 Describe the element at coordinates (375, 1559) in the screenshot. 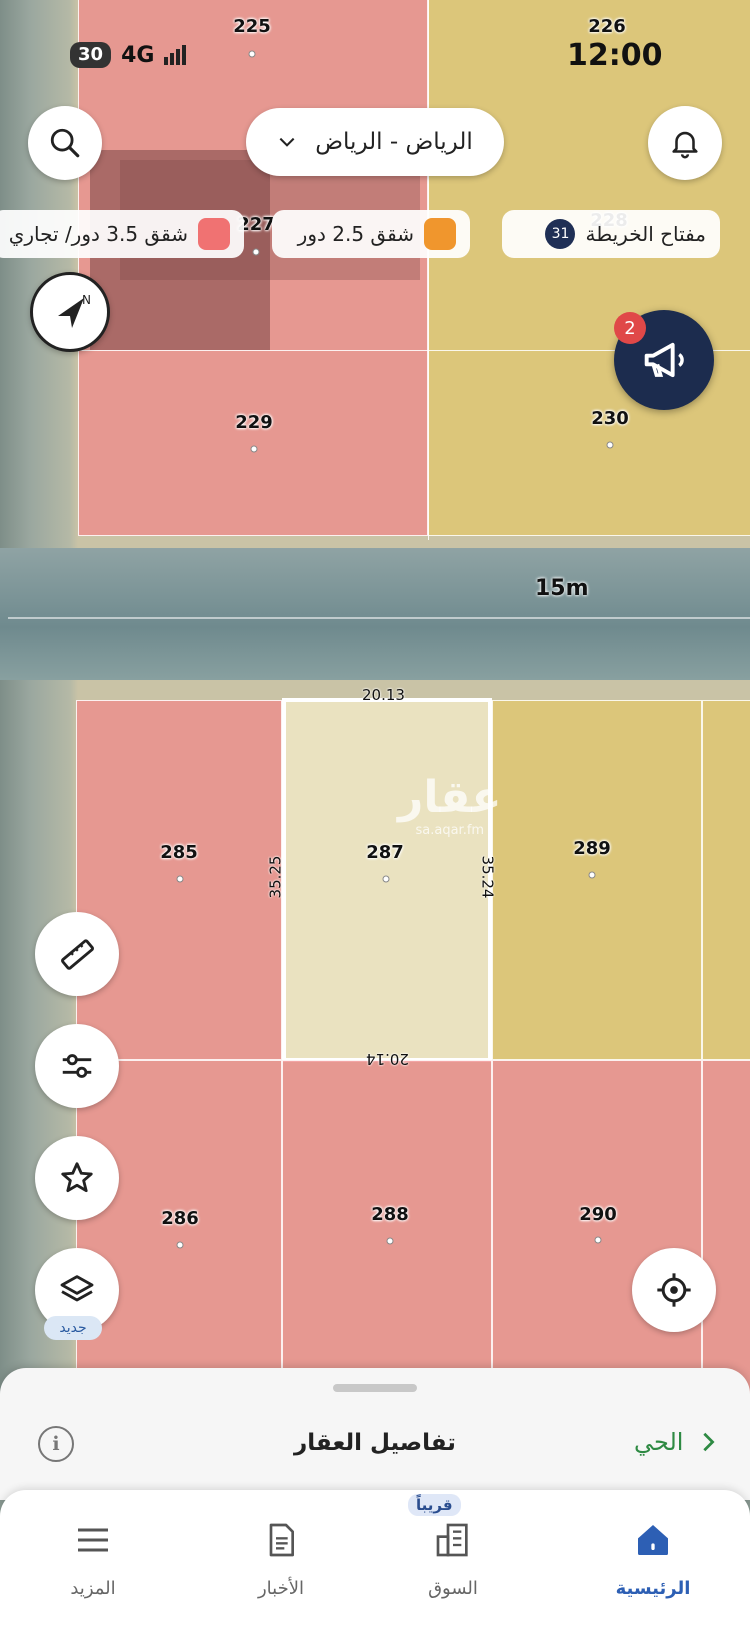

I see `bottom-tab-bar: الرئيسية السوق الأخبار المزيد` at that location.